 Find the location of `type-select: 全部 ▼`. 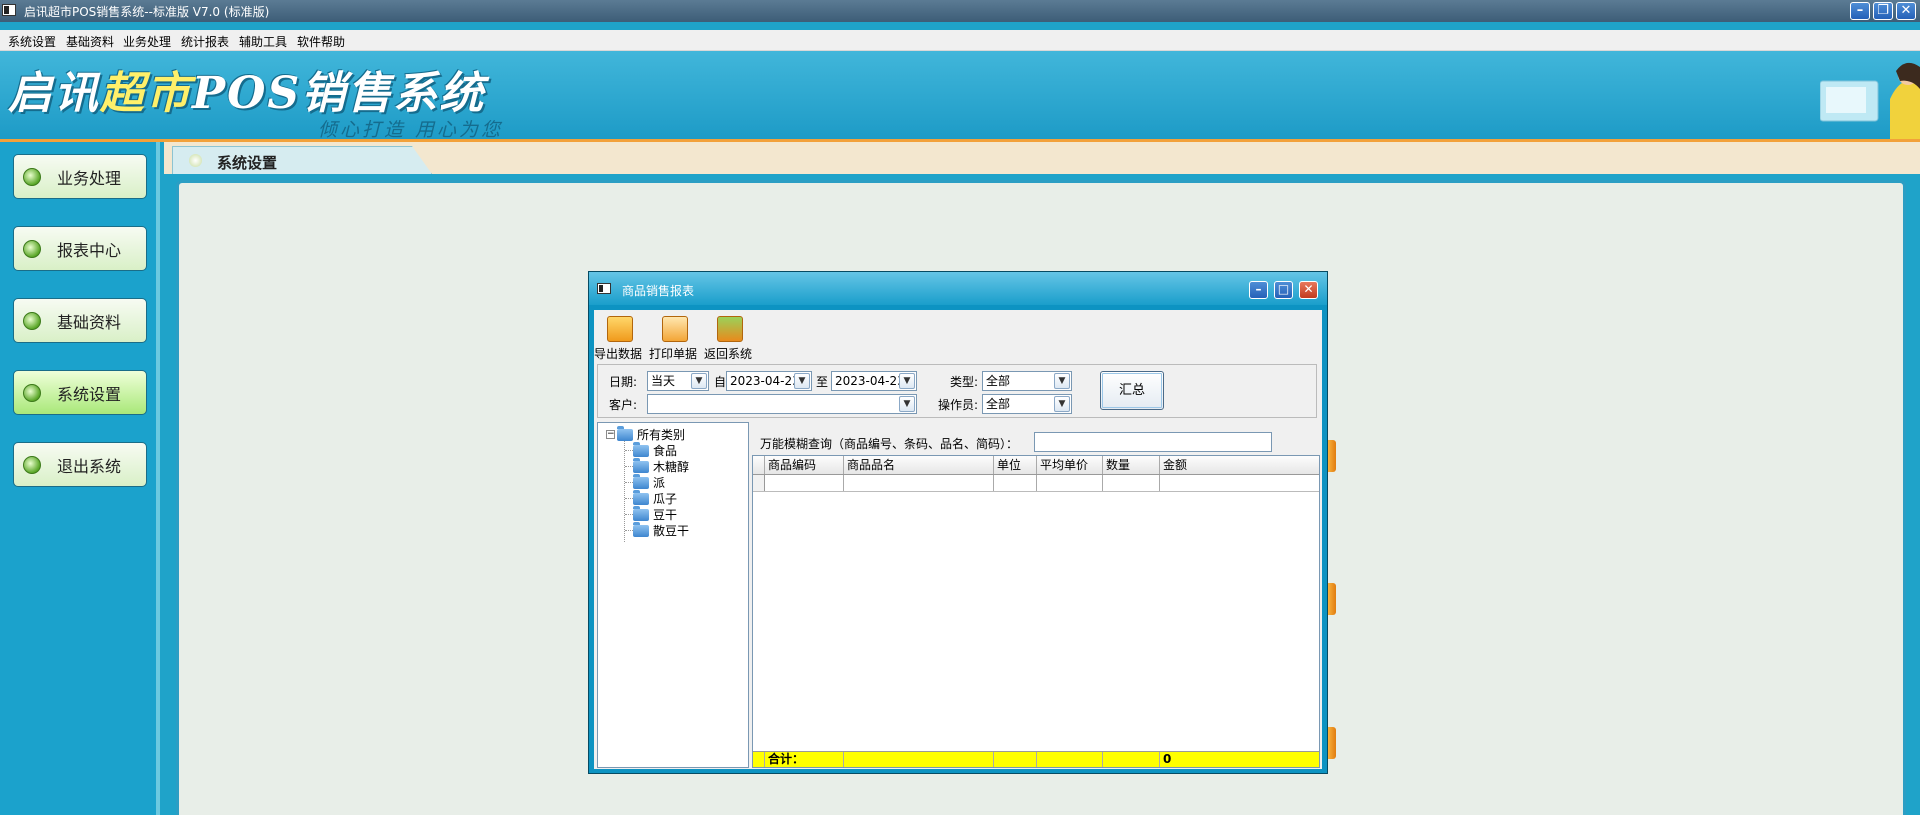

type-select: 全部 ▼ is located at coordinates (1027, 381).